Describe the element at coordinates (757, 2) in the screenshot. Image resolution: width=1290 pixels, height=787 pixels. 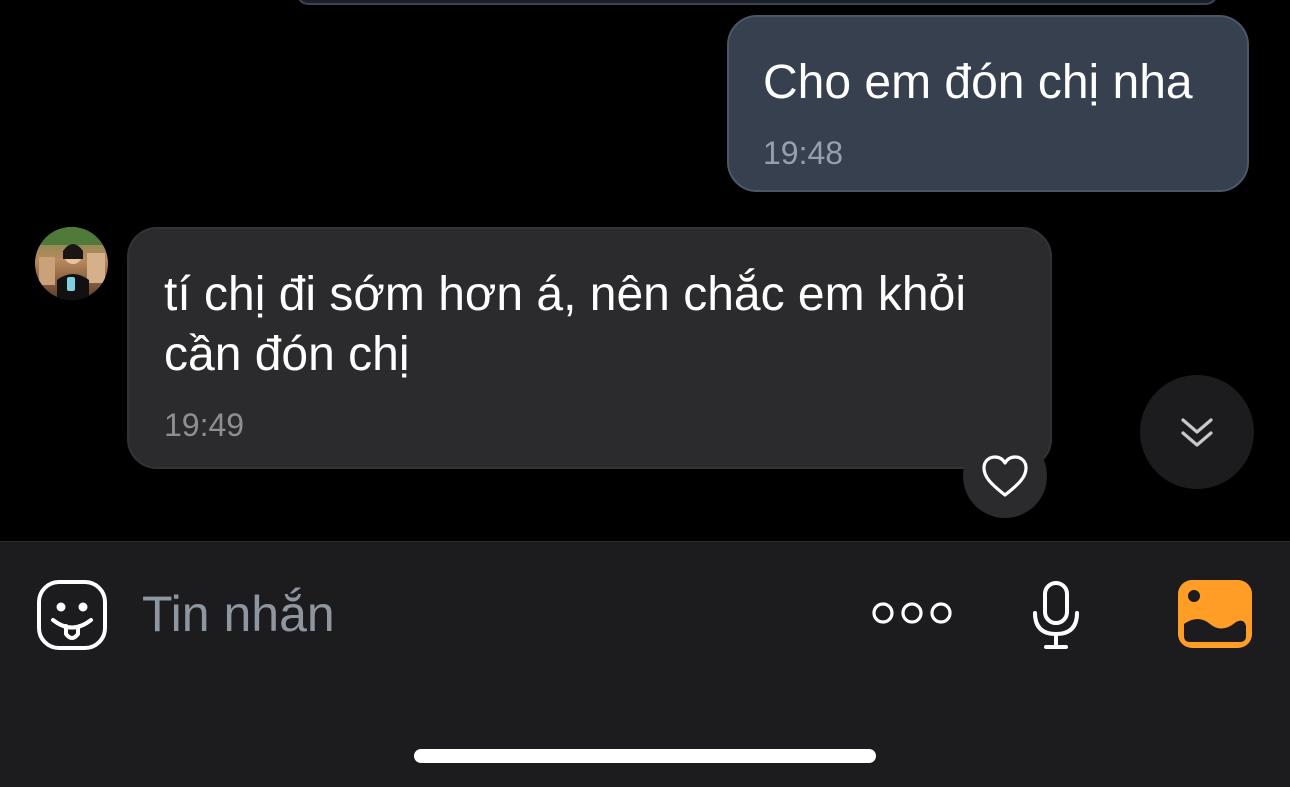
I see `previous-message-bubble` at that location.